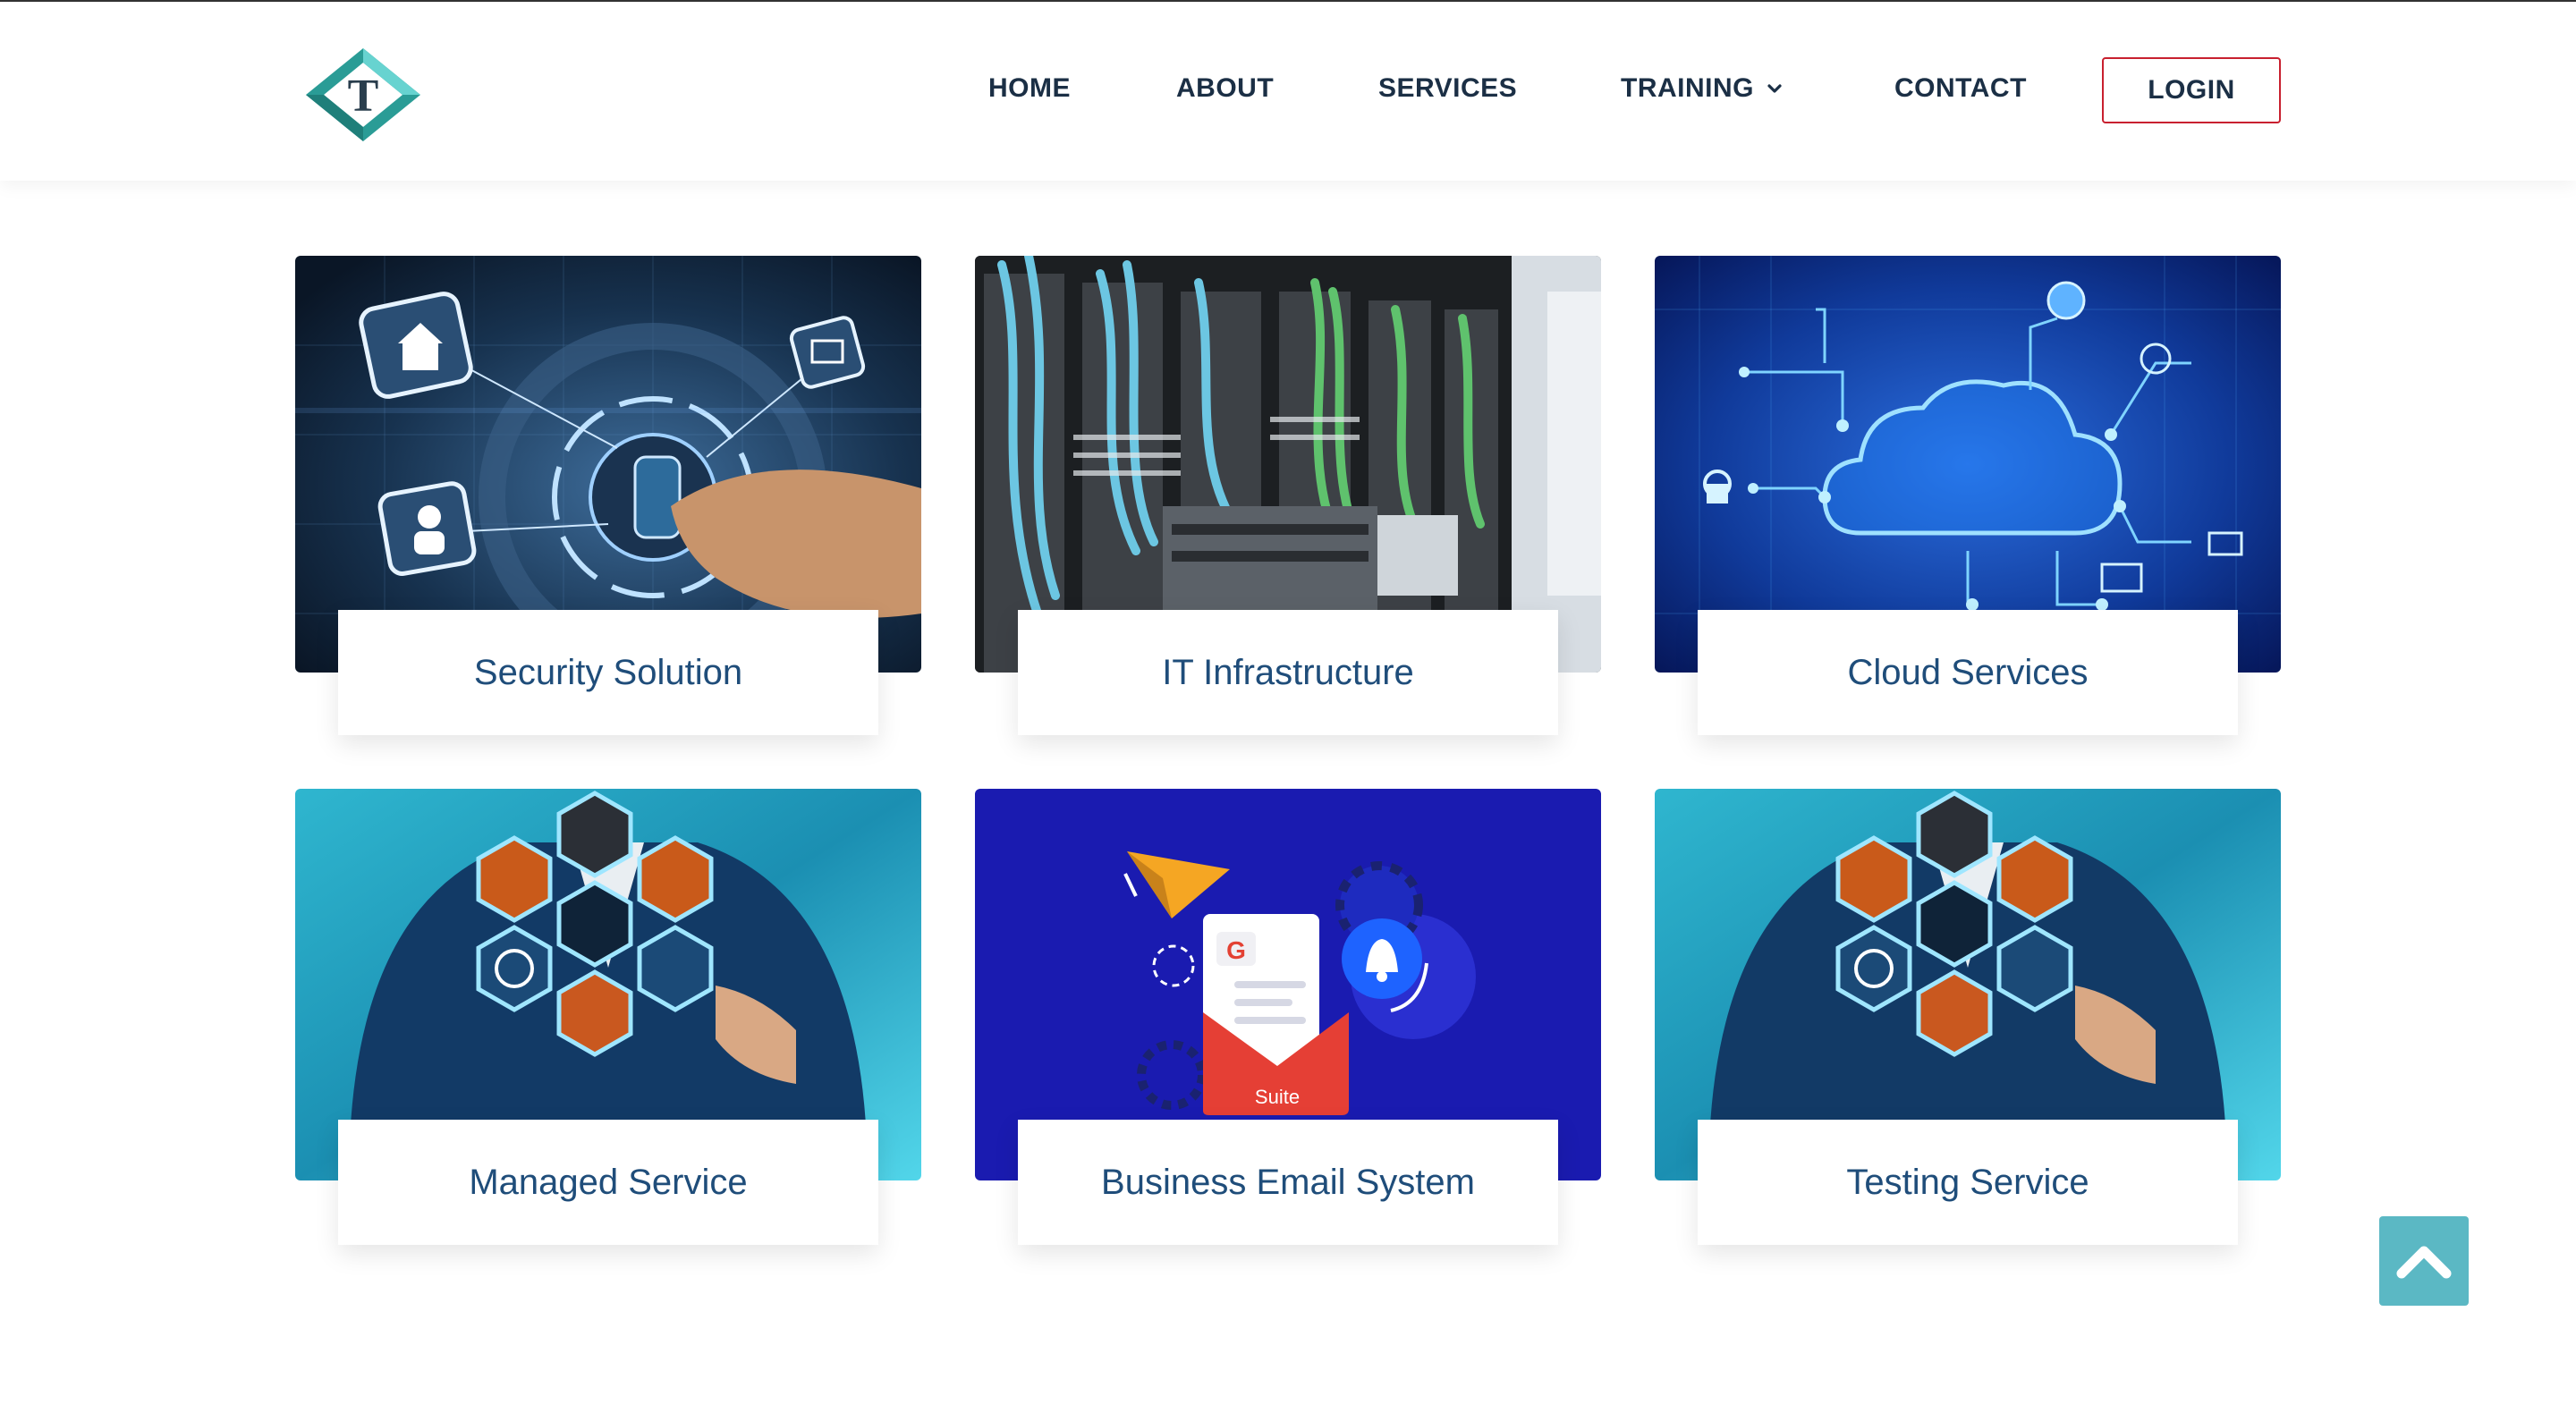 This screenshot has height=1413, width=2576. I want to click on nav-home-label: HOME, so click(1029, 88).